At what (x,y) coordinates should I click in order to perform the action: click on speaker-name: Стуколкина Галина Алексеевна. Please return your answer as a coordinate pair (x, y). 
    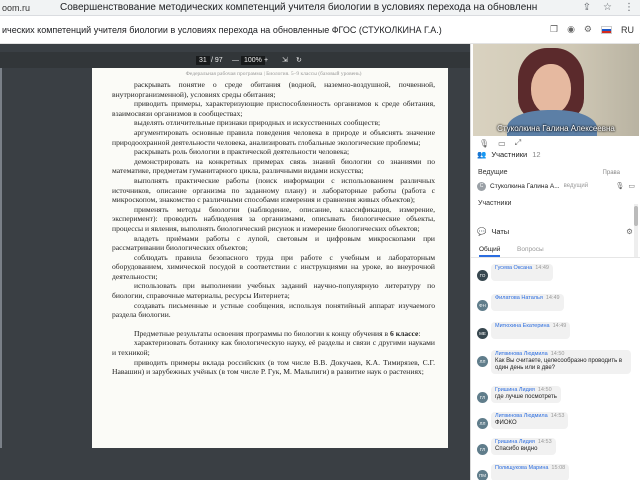
    Looking at the image, I should click on (556, 128).